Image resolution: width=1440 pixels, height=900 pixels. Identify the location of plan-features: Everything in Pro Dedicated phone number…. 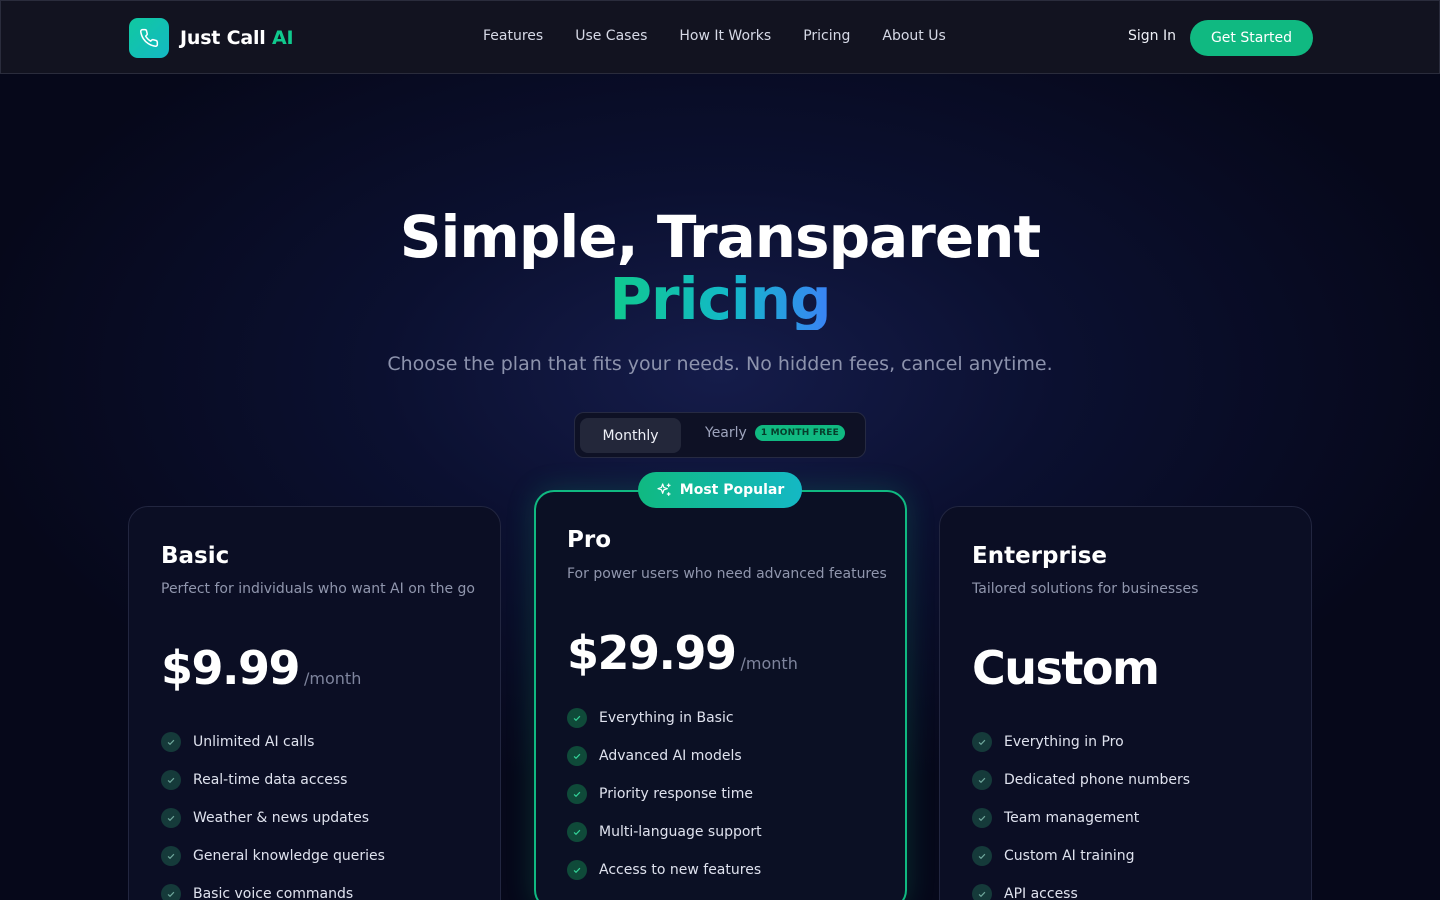
(1081, 811).